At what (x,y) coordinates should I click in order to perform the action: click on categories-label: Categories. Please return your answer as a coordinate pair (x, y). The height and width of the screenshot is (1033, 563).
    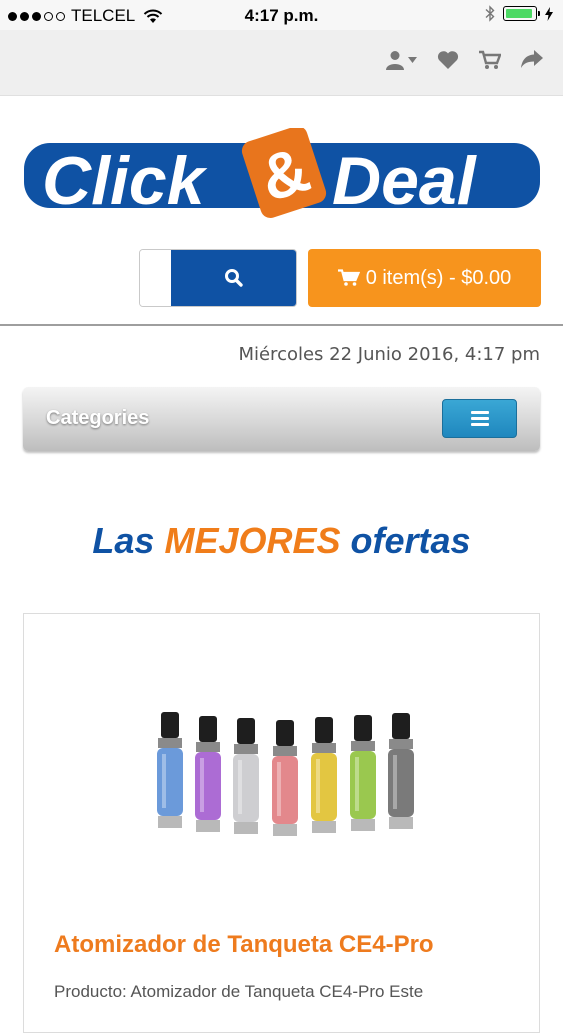
    Looking at the image, I should click on (98, 418).